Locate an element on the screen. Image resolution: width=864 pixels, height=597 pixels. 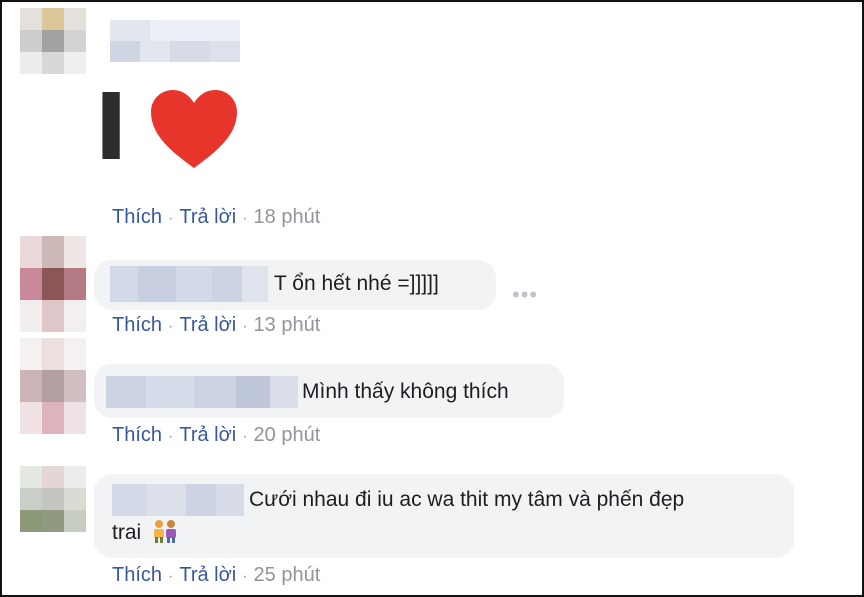
red-heart-icon is located at coordinates (194, 129).